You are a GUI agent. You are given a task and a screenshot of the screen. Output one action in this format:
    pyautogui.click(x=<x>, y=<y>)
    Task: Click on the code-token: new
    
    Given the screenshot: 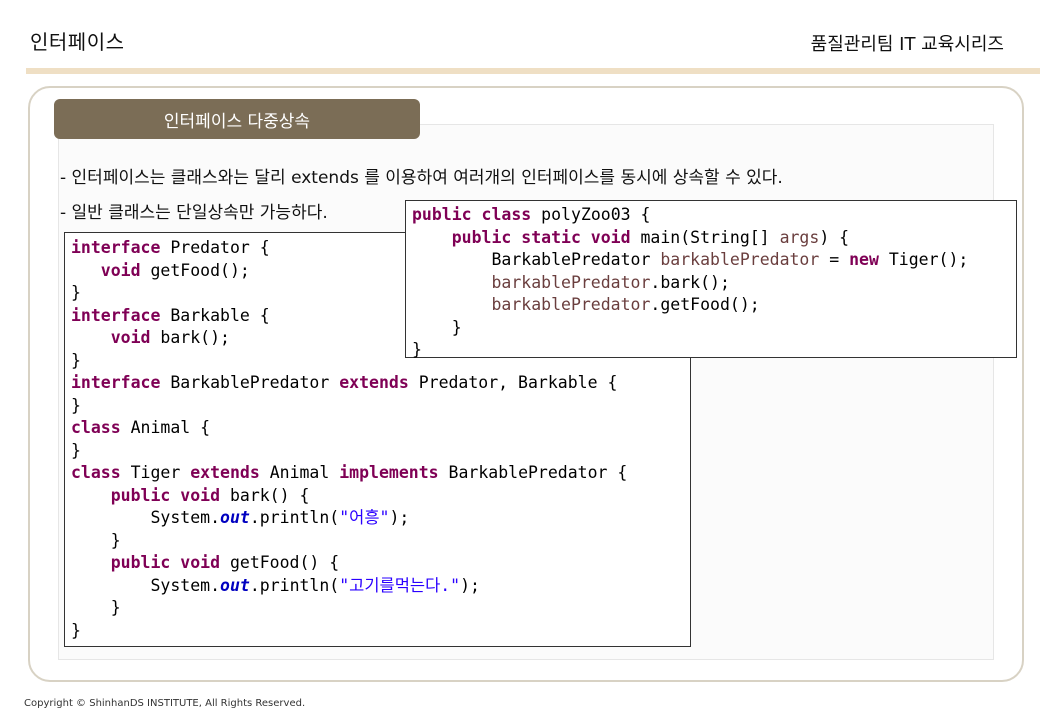 What is the action you would take?
    pyautogui.click(x=864, y=259)
    